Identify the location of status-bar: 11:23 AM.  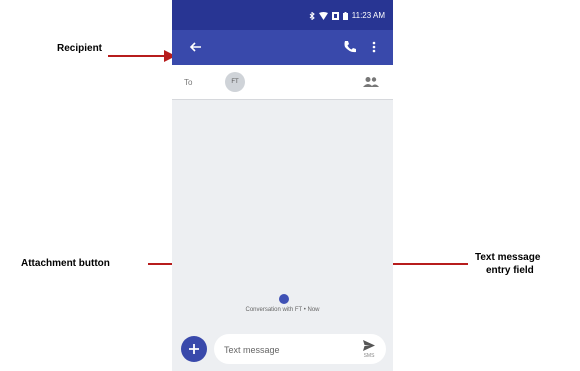
(282, 15).